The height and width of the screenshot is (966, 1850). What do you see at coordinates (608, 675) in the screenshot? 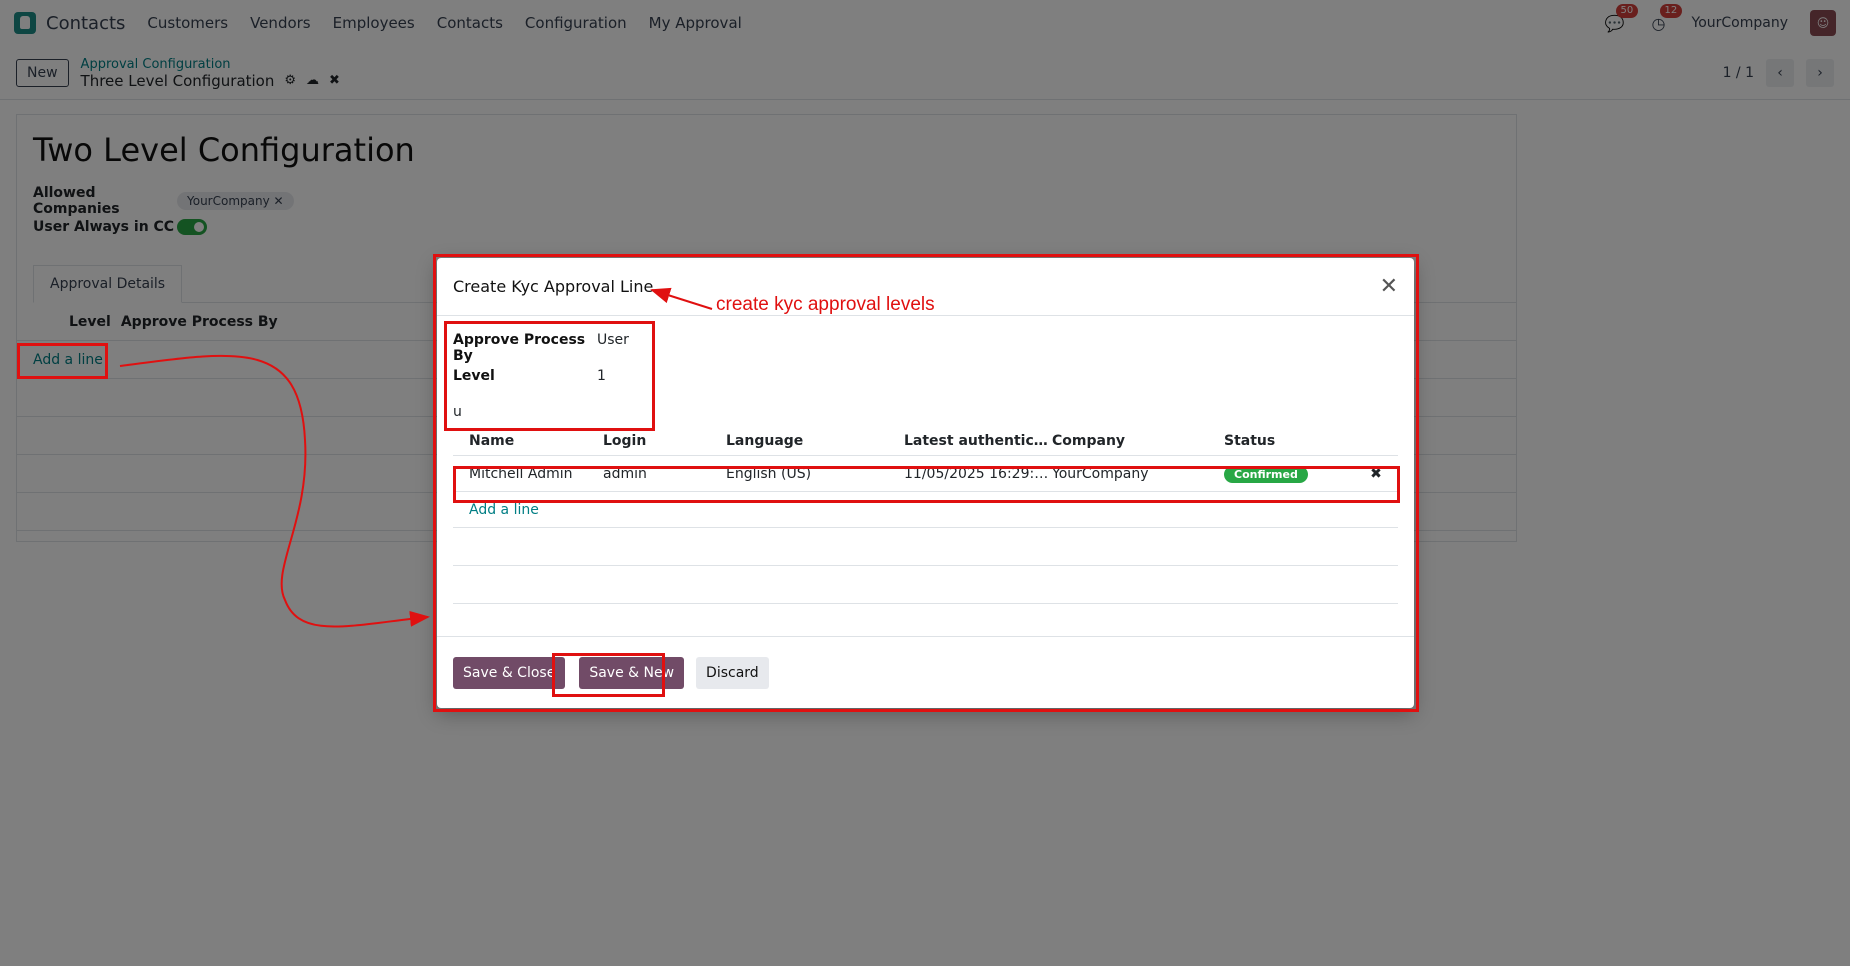
I see `annotation-save-new-box` at bounding box center [608, 675].